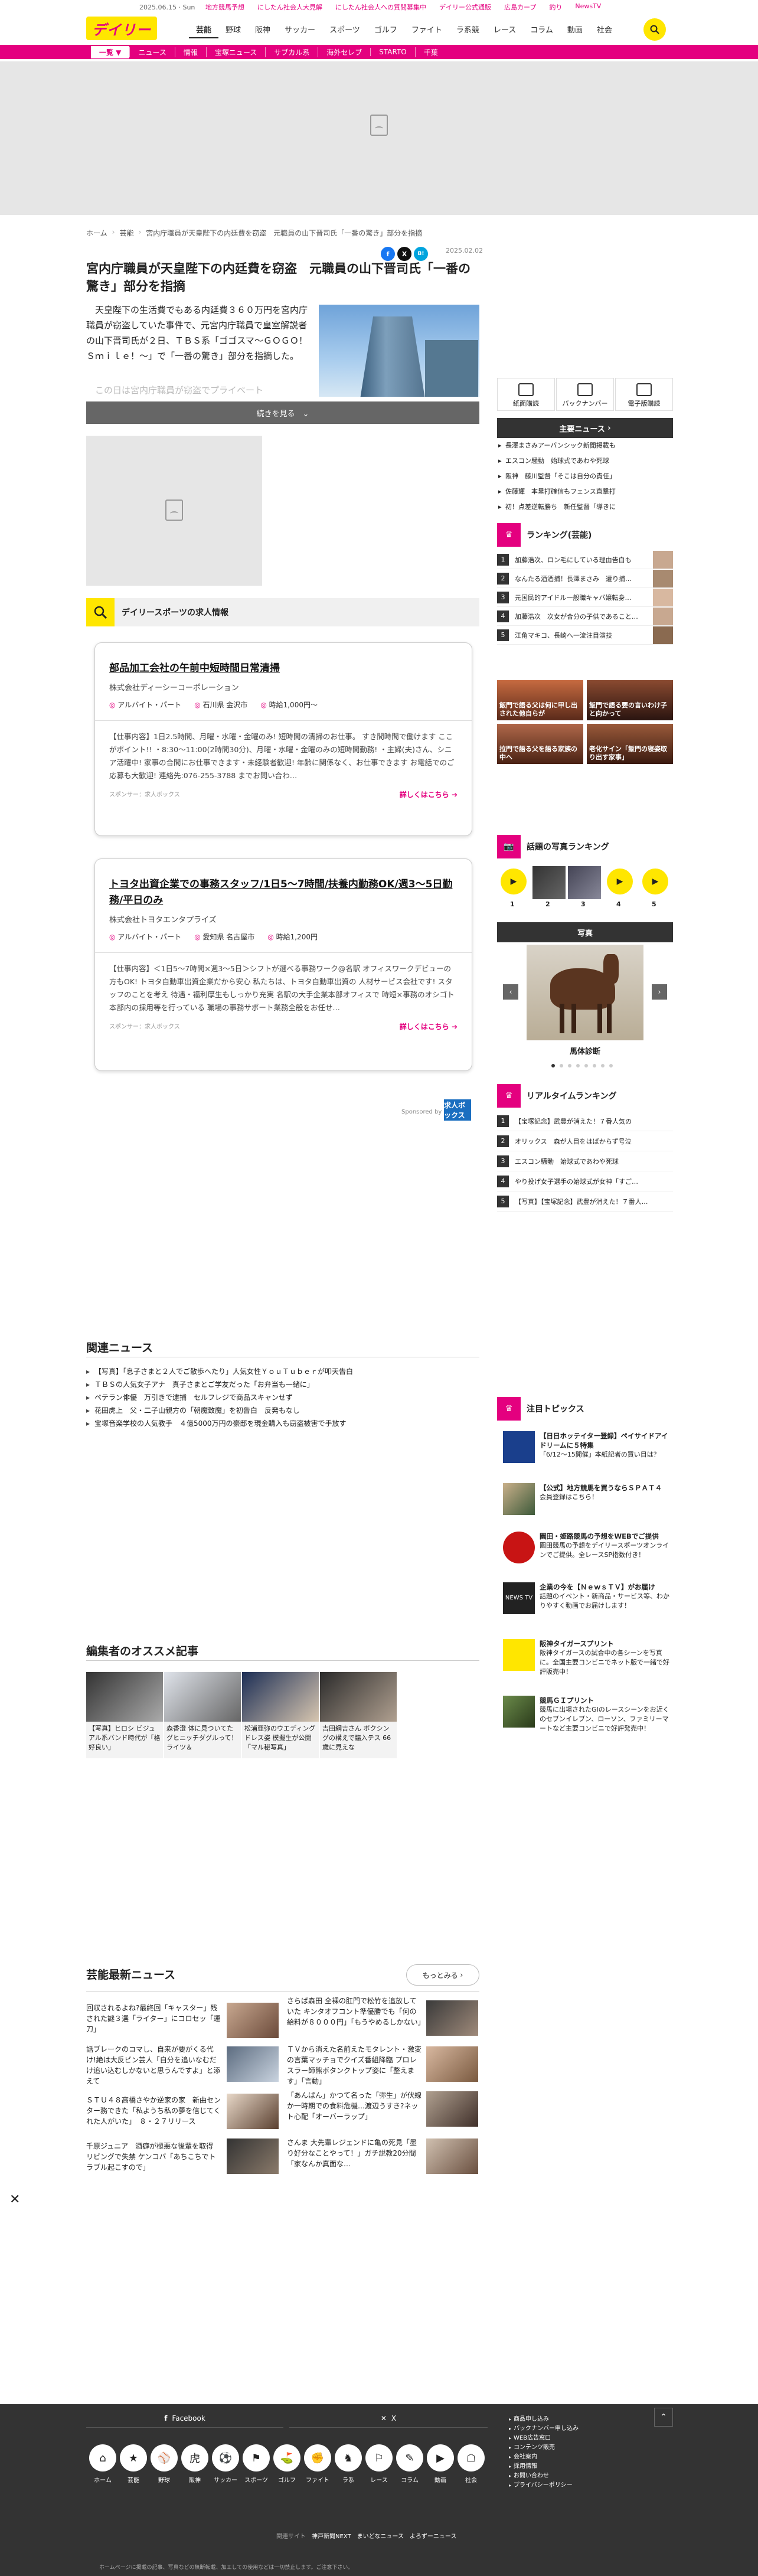  I want to click on breadcrumb-item: 芸能, so click(126, 233).